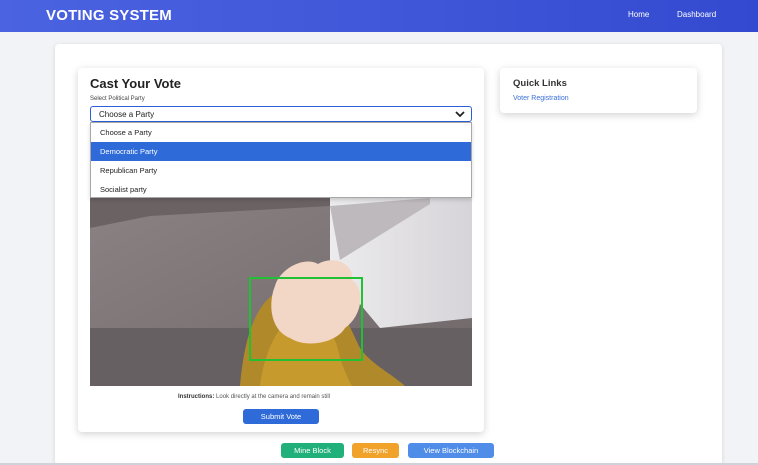 The height and width of the screenshot is (465, 758). What do you see at coordinates (196, 397) in the screenshot?
I see `instructions-label: Instructions:` at bounding box center [196, 397].